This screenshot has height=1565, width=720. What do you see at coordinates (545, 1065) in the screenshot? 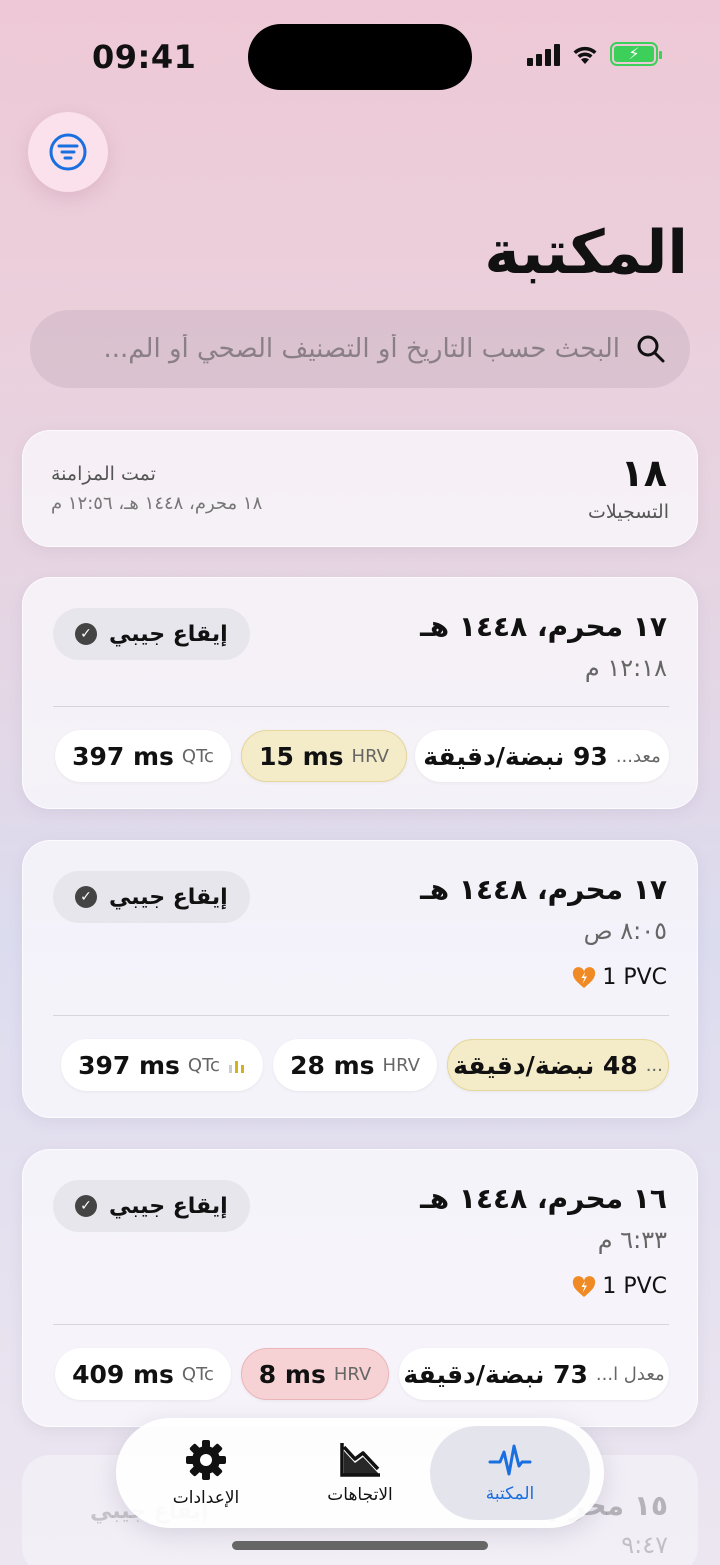
I see `heart-rate-value: 48 نبضة/دقيقة` at bounding box center [545, 1065].